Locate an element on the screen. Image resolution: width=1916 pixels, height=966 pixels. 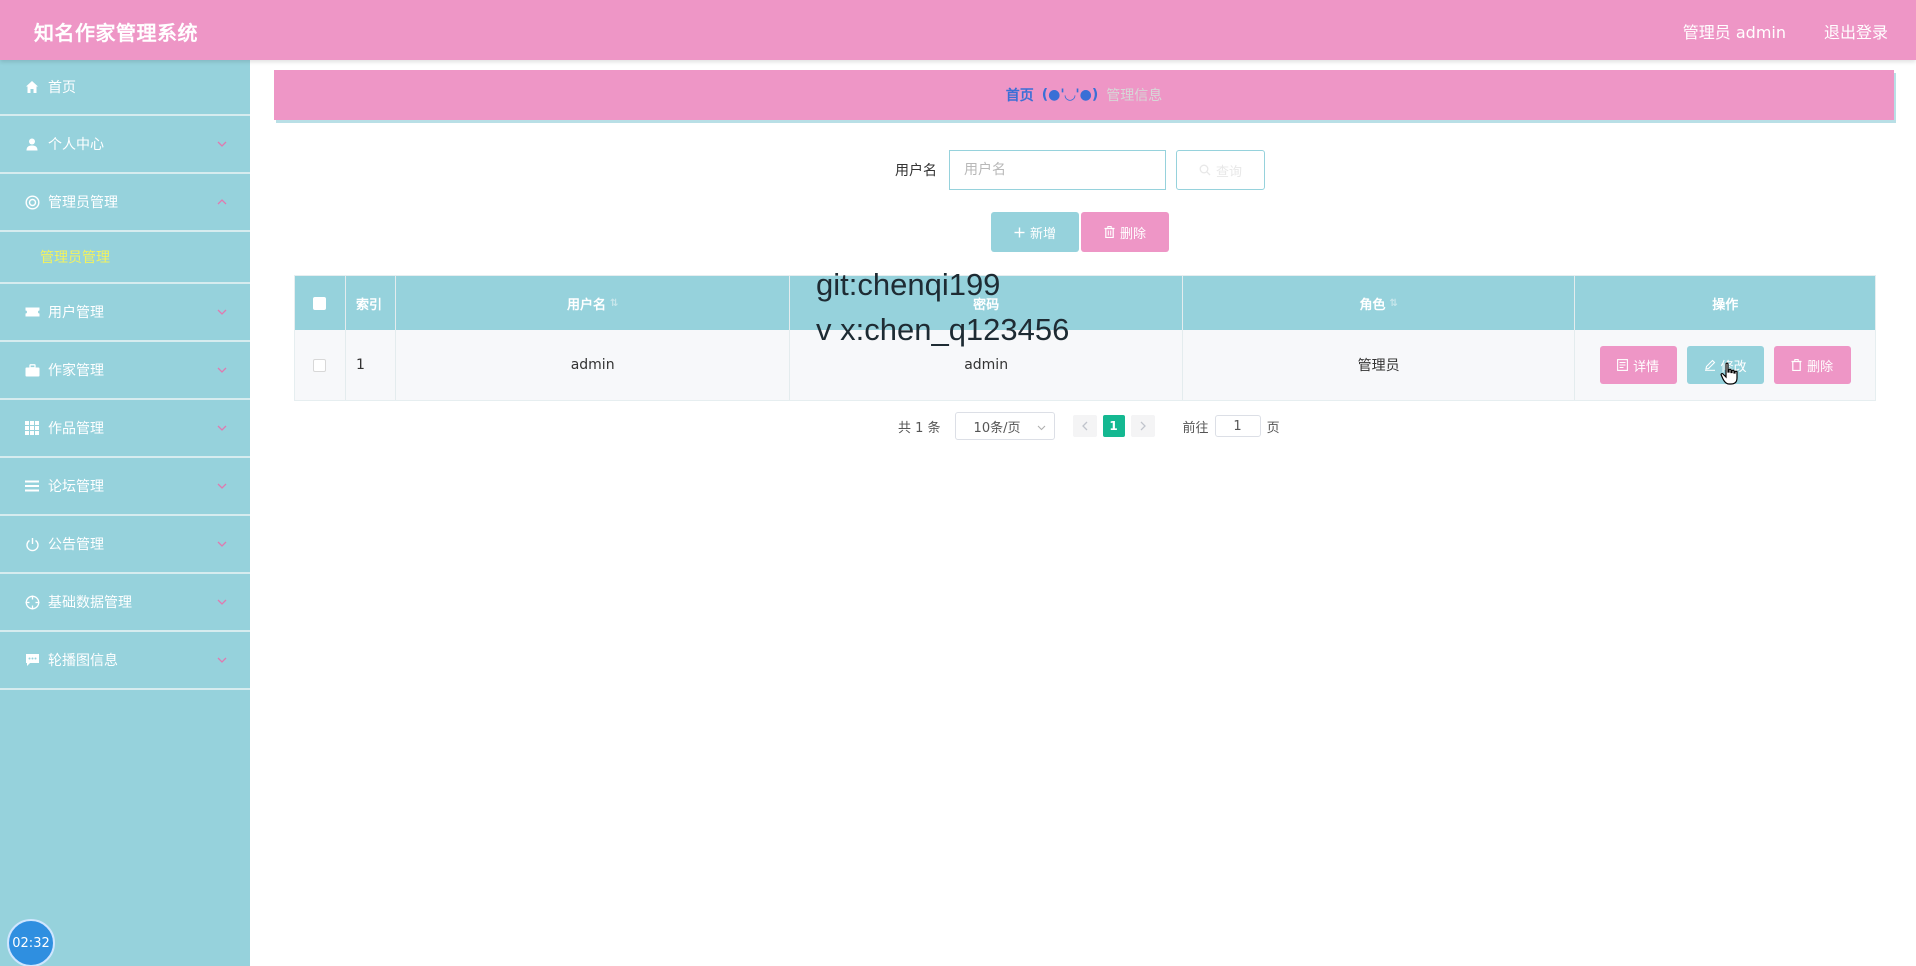
row-checkbox is located at coordinates (320, 365).